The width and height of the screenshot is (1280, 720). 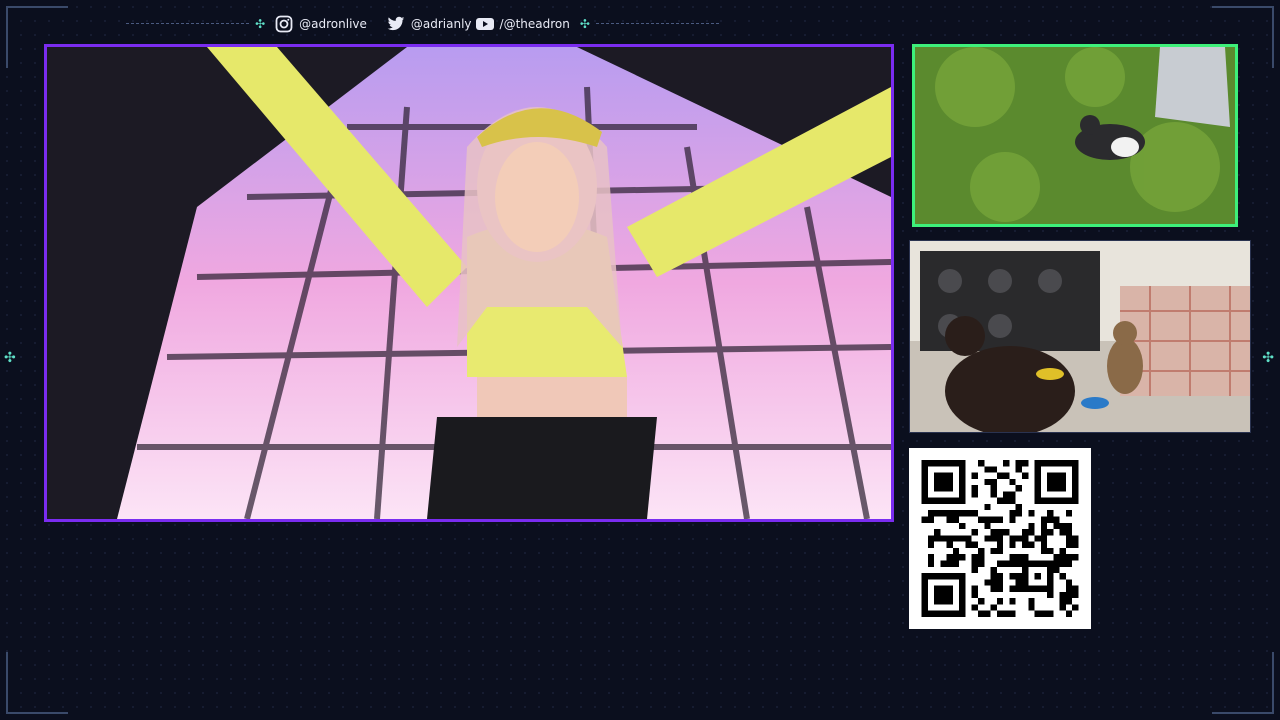 I want to click on youtube-link: /@theadron, so click(x=522, y=24).